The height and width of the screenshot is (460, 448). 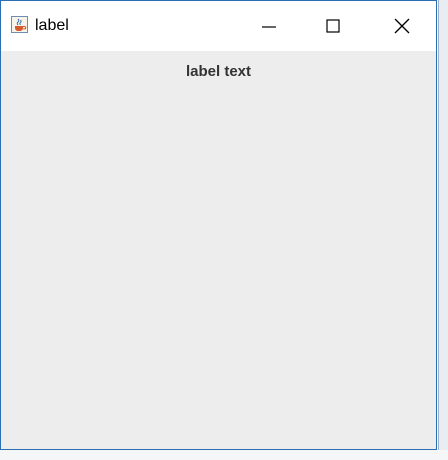 What do you see at coordinates (52, 25) in the screenshot?
I see `window-title: label` at bounding box center [52, 25].